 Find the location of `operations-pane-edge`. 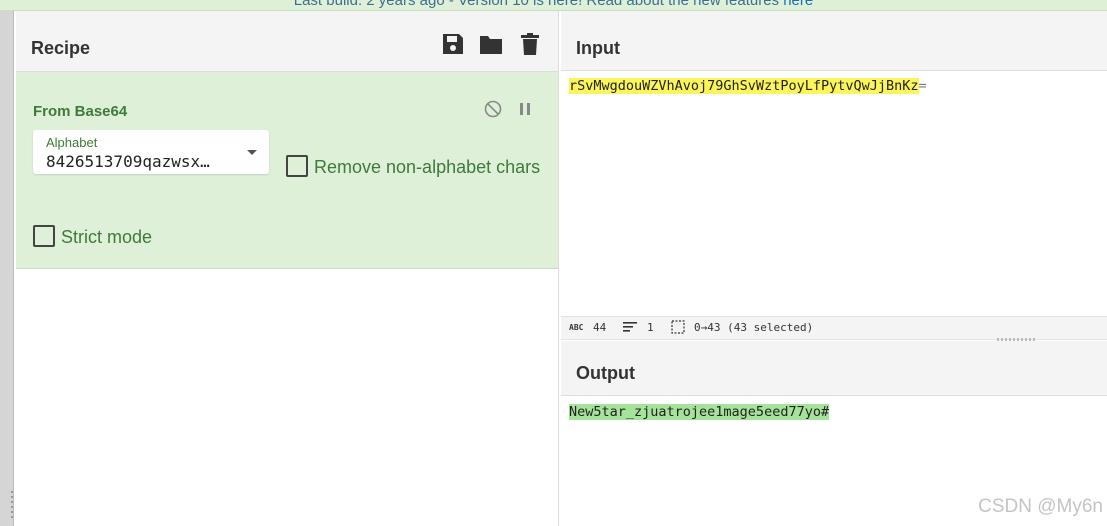

operations-pane-edge is located at coordinates (7, 268).